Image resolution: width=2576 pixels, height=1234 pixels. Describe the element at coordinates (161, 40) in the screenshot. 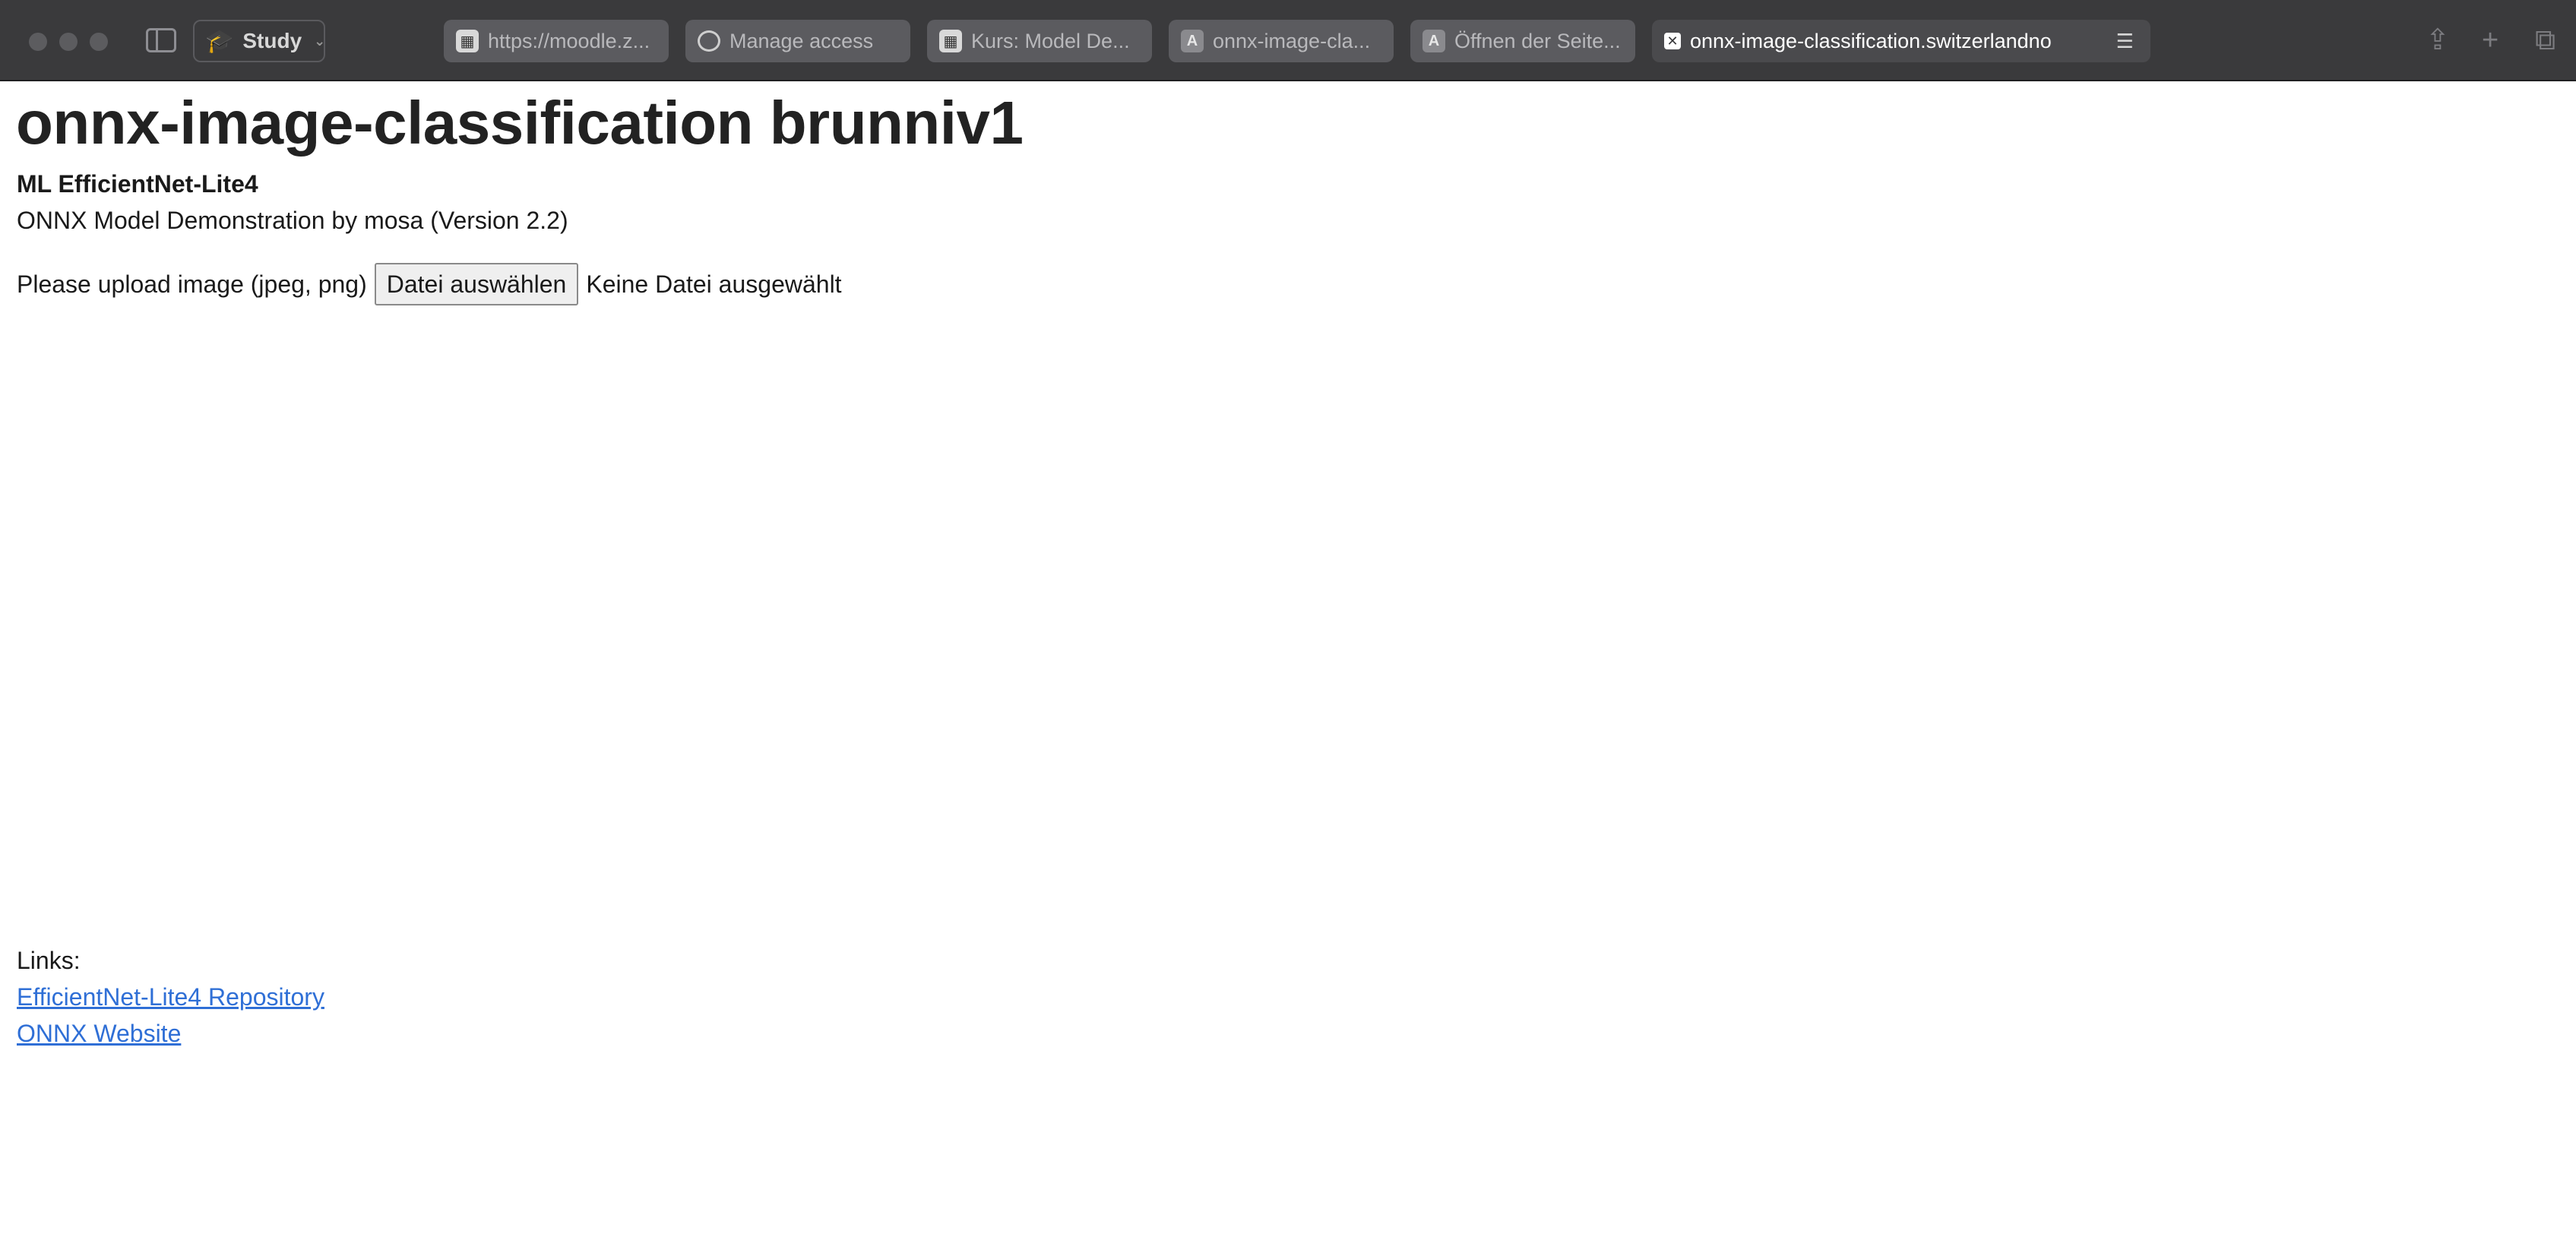

I see `sidebar-toggle-icon` at that location.